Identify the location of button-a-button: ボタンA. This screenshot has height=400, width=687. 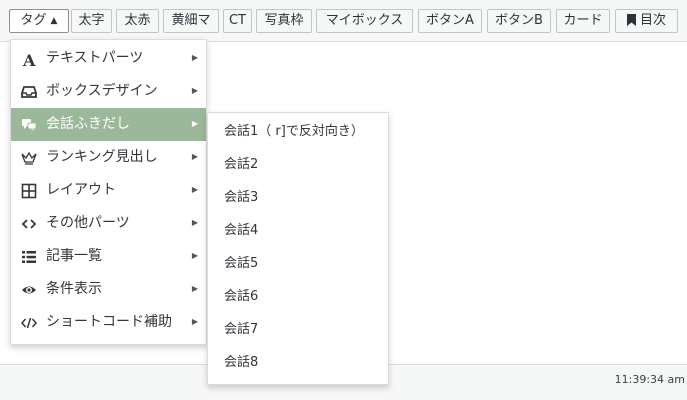
(450, 21).